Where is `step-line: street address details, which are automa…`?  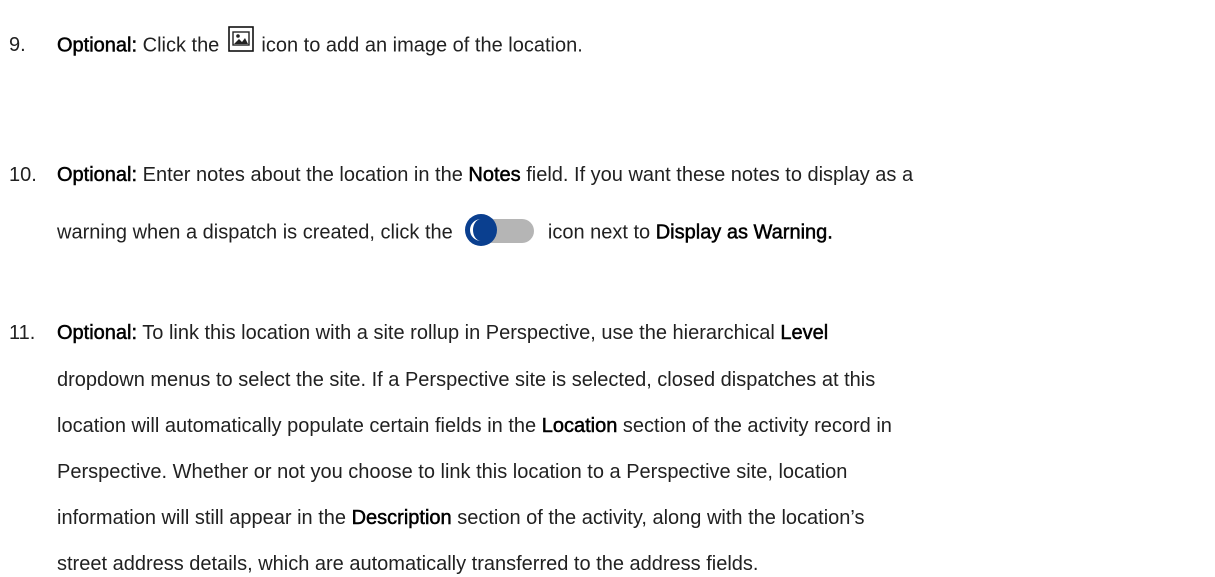 step-line: street address details, which are automa… is located at coordinates (407, 564).